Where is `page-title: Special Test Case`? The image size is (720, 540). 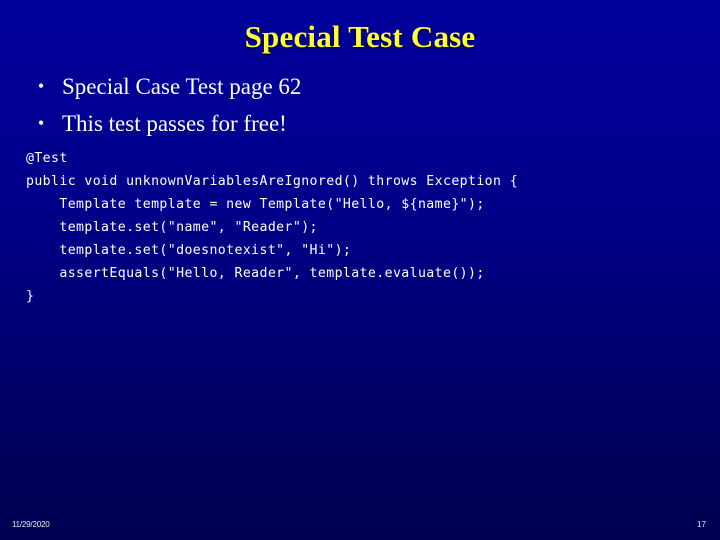
page-title: Special Test Case is located at coordinates (360, 36).